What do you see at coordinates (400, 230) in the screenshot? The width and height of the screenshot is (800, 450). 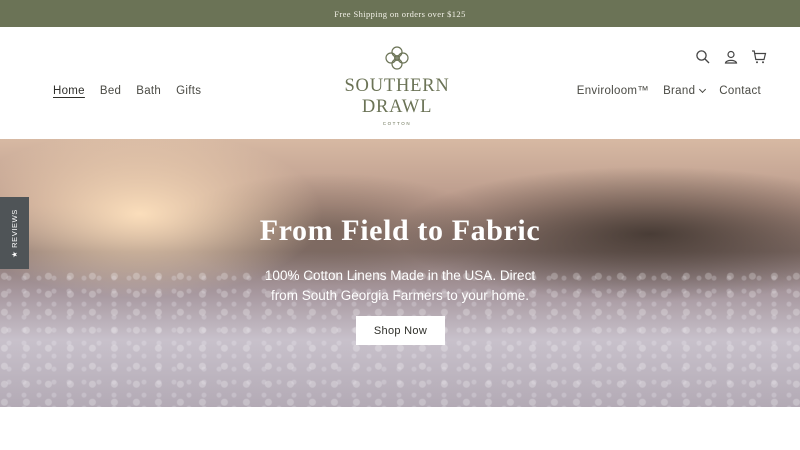 I see `hero-title: From Field to Fabric` at bounding box center [400, 230].